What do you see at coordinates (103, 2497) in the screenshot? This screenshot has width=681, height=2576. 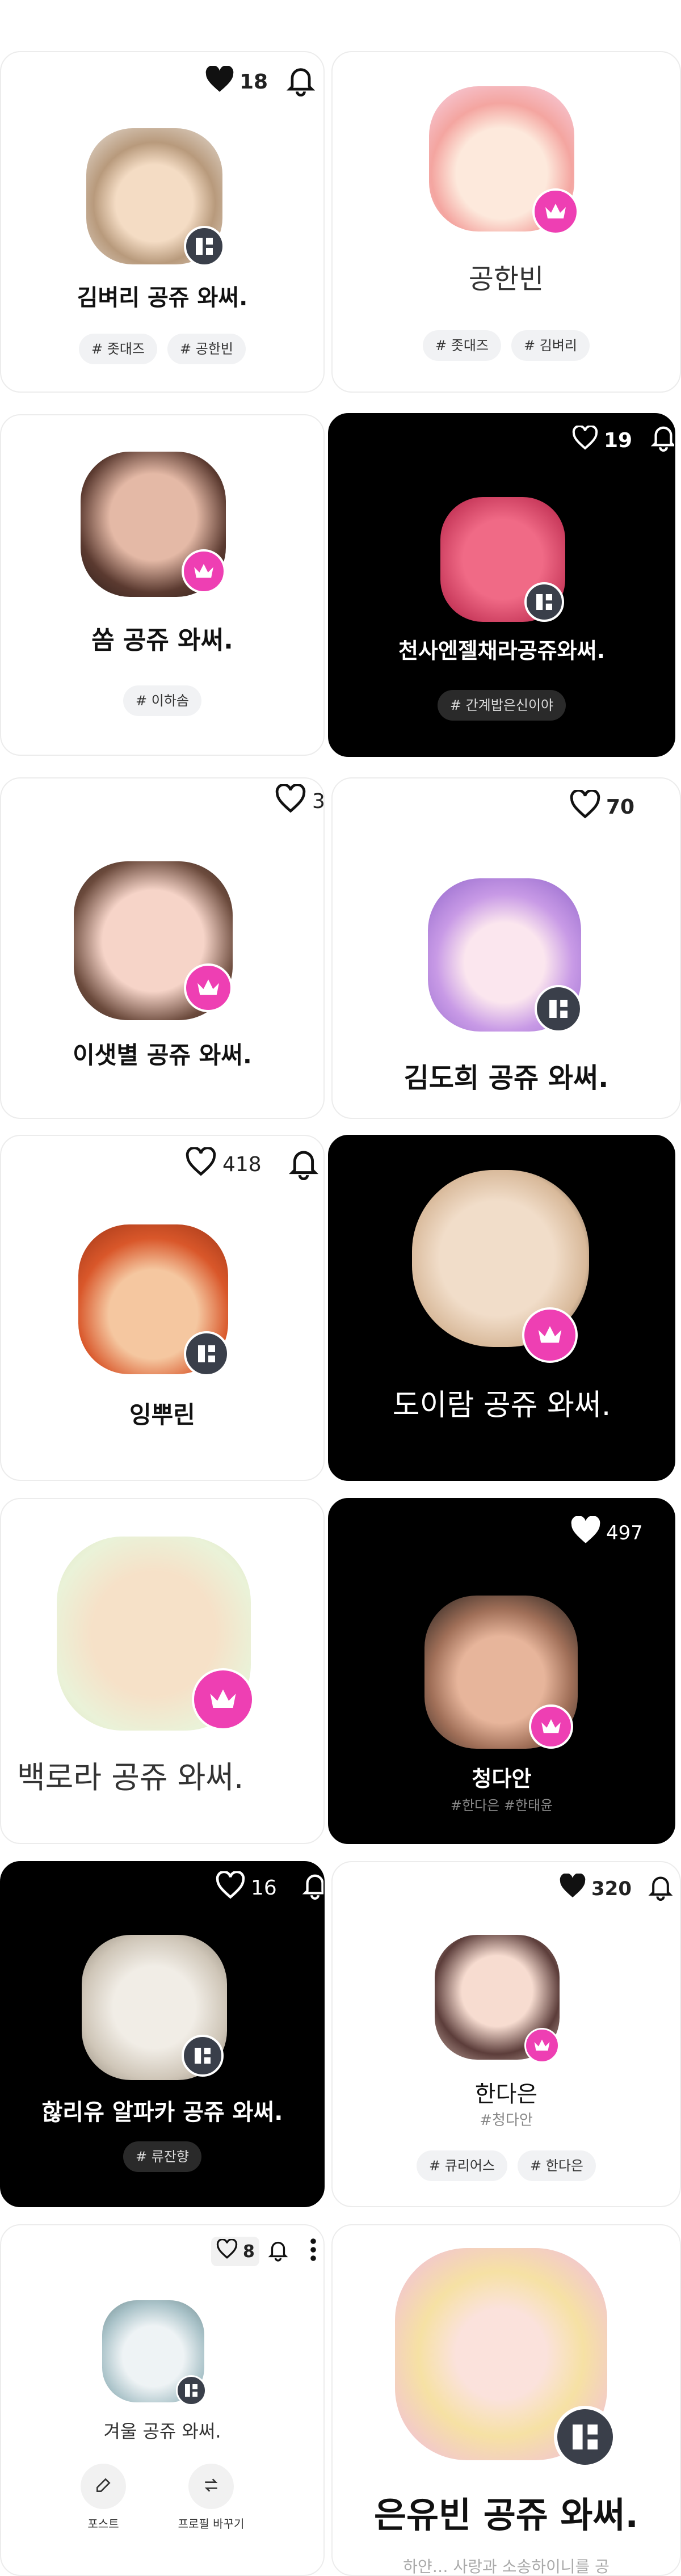 I see `post-action: 포스트` at bounding box center [103, 2497].